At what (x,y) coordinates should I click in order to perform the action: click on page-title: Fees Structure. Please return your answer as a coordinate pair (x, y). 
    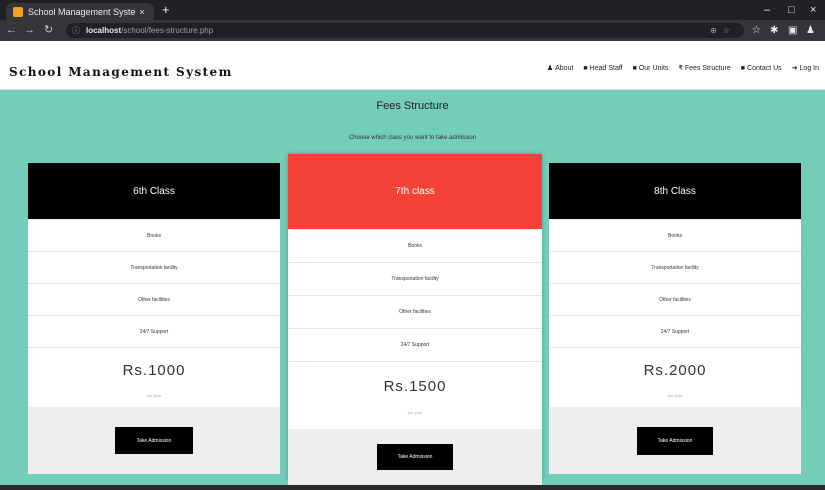
    Looking at the image, I should click on (412, 106).